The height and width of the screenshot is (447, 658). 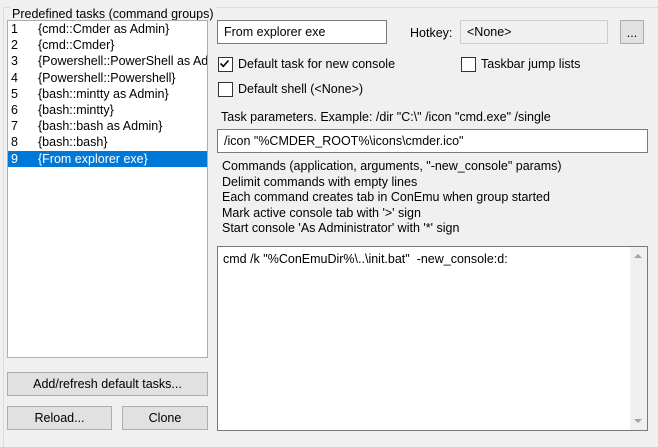 I want to click on task-list-item: 1 {cmd::Cmder as Admin}, so click(x=107, y=29).